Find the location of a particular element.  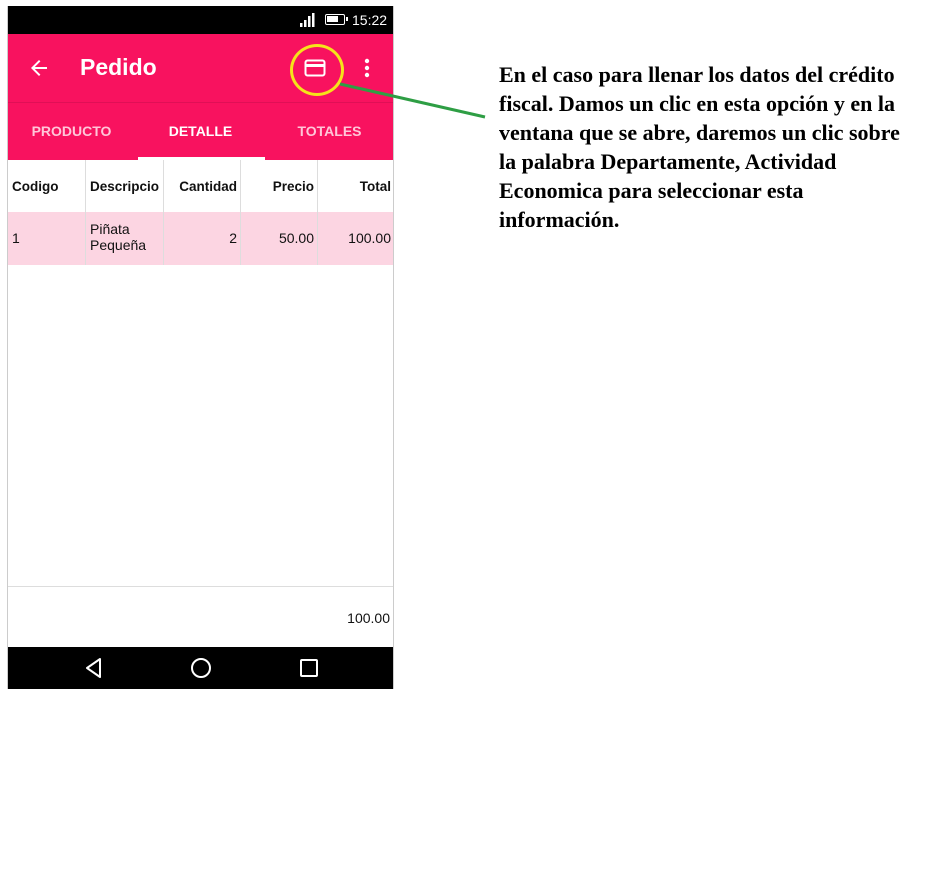

column-header-cantidad: Cantidad is located at coordinates (202, 186).